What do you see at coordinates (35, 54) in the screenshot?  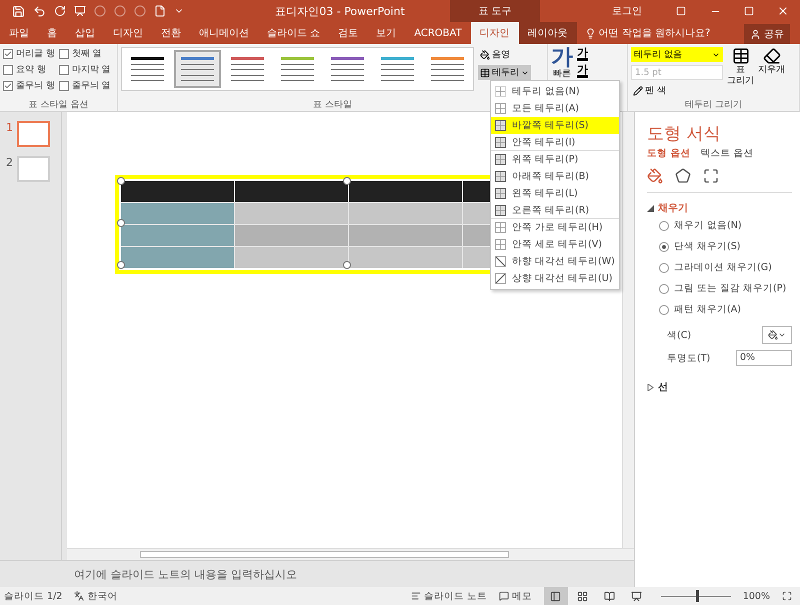 I see `checkbox-label: 머리글 행` at bounding box center [35, 54].